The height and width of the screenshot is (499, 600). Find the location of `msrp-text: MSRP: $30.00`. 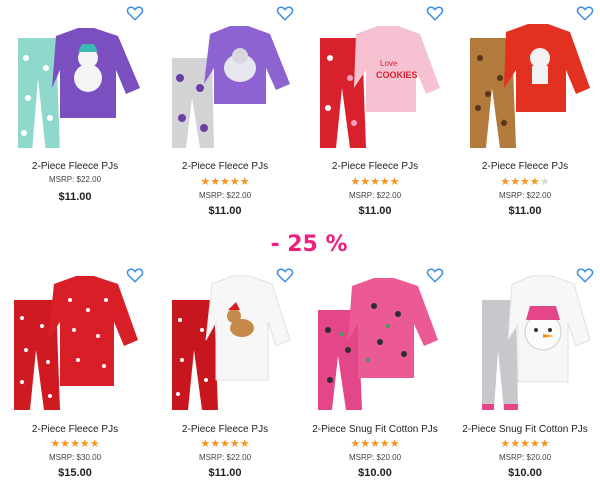

msrp-text: MSRP: $30.00 is located at coordinates (75, 457).